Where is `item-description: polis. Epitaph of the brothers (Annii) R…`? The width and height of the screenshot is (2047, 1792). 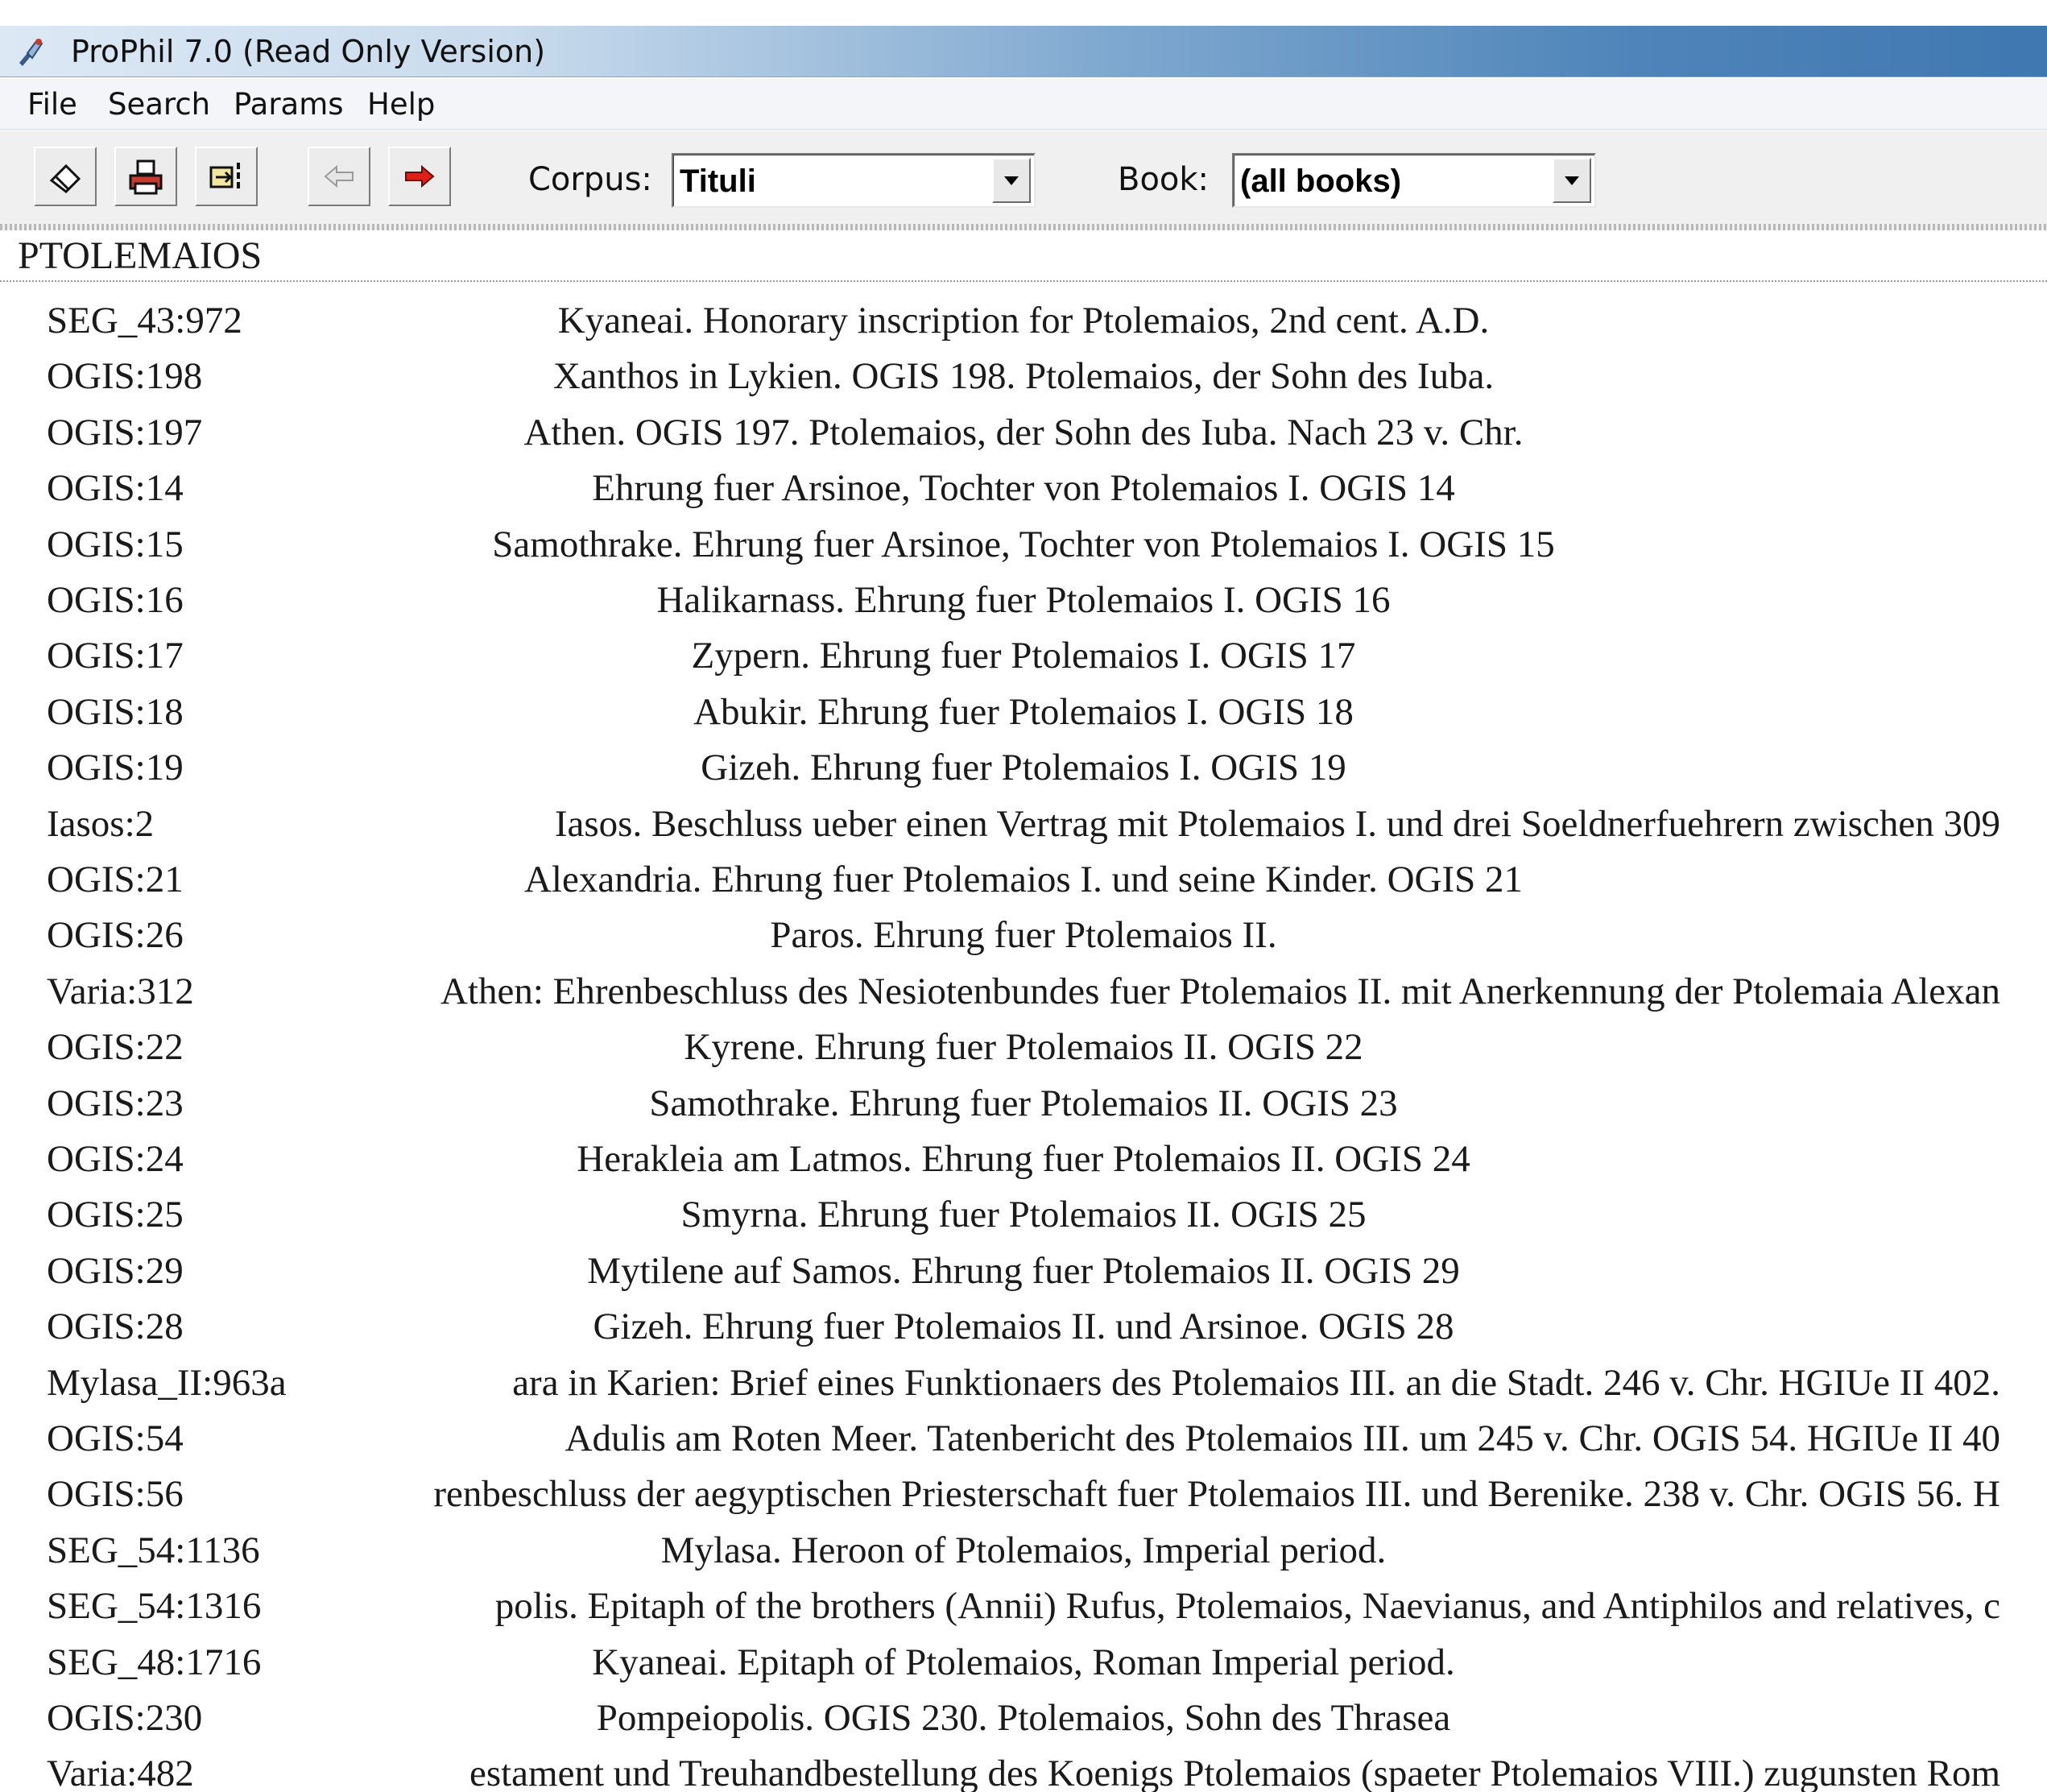 item-description: polis. Epitaph of the brothers (Annii) R… is located at coordinates (1247, 1606).